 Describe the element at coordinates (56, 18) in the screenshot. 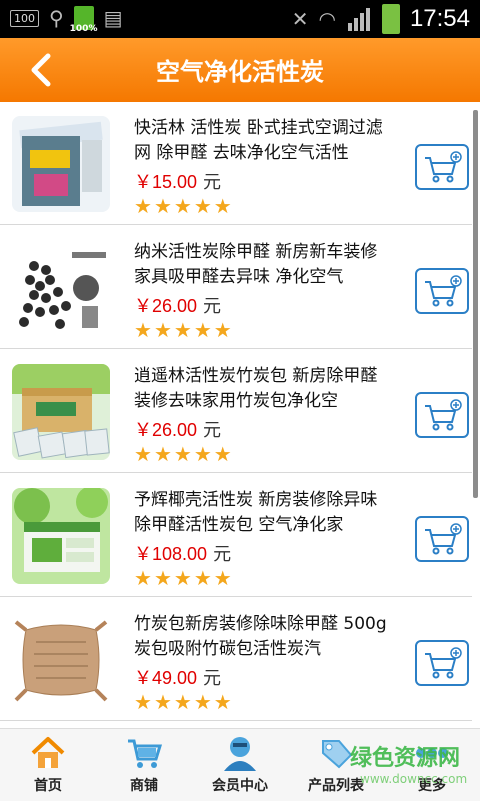

I see `usb-icon: ⚲` at that location.